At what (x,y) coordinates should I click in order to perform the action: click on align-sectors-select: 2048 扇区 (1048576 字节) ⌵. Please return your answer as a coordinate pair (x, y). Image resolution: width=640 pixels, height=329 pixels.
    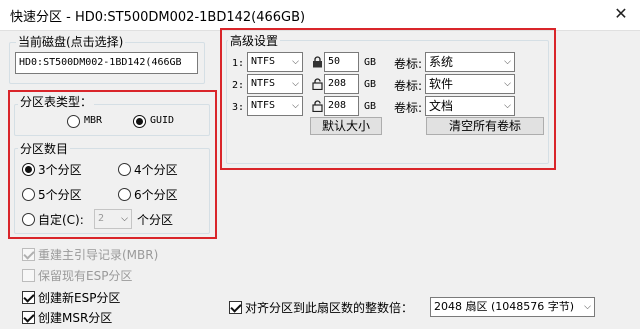
    Looking at the image, I should click on (512, 307).